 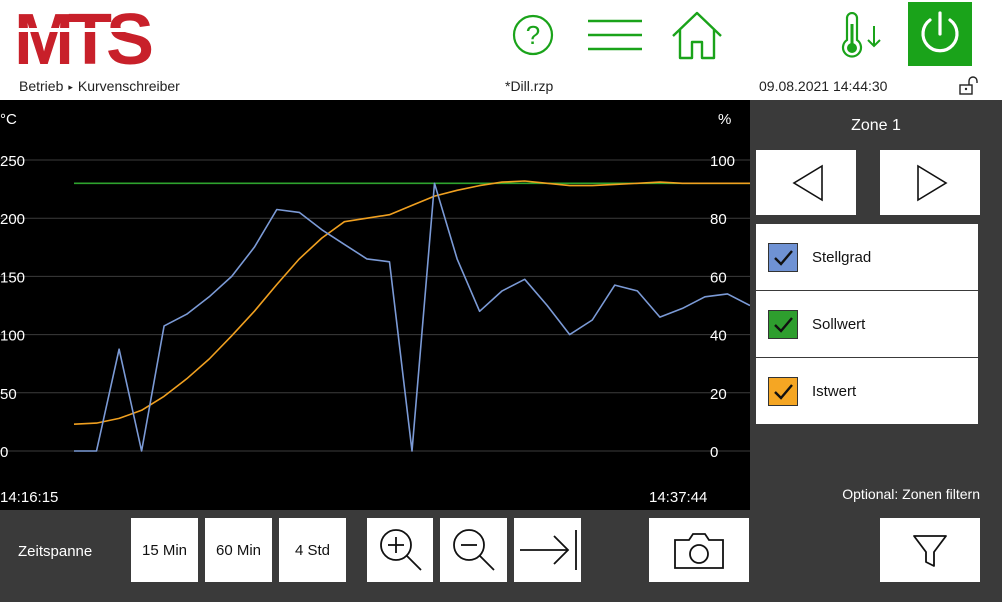 I want to click on power-button, so click(x=940, y=34).